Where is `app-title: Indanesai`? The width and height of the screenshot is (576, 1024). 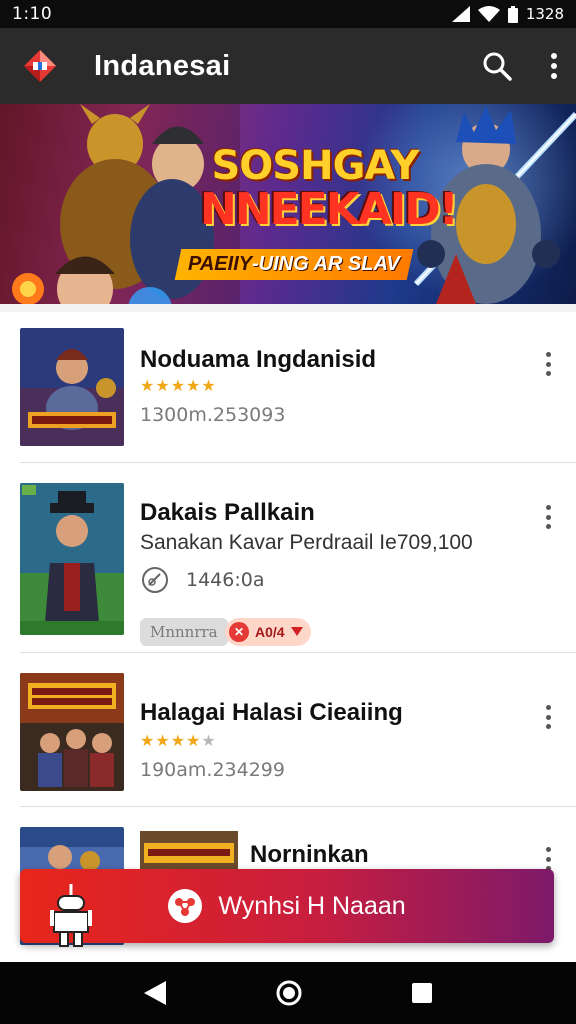 app-title: Indanesai is located at coordinates (162, 65).